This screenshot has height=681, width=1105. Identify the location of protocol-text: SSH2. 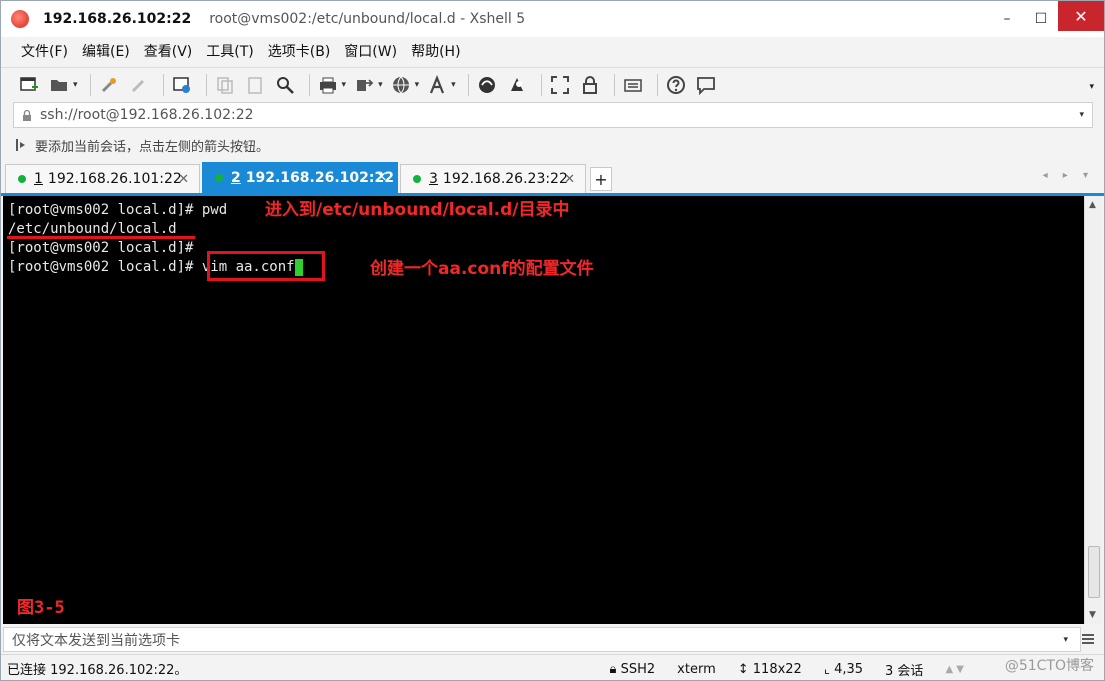
(638, 669).